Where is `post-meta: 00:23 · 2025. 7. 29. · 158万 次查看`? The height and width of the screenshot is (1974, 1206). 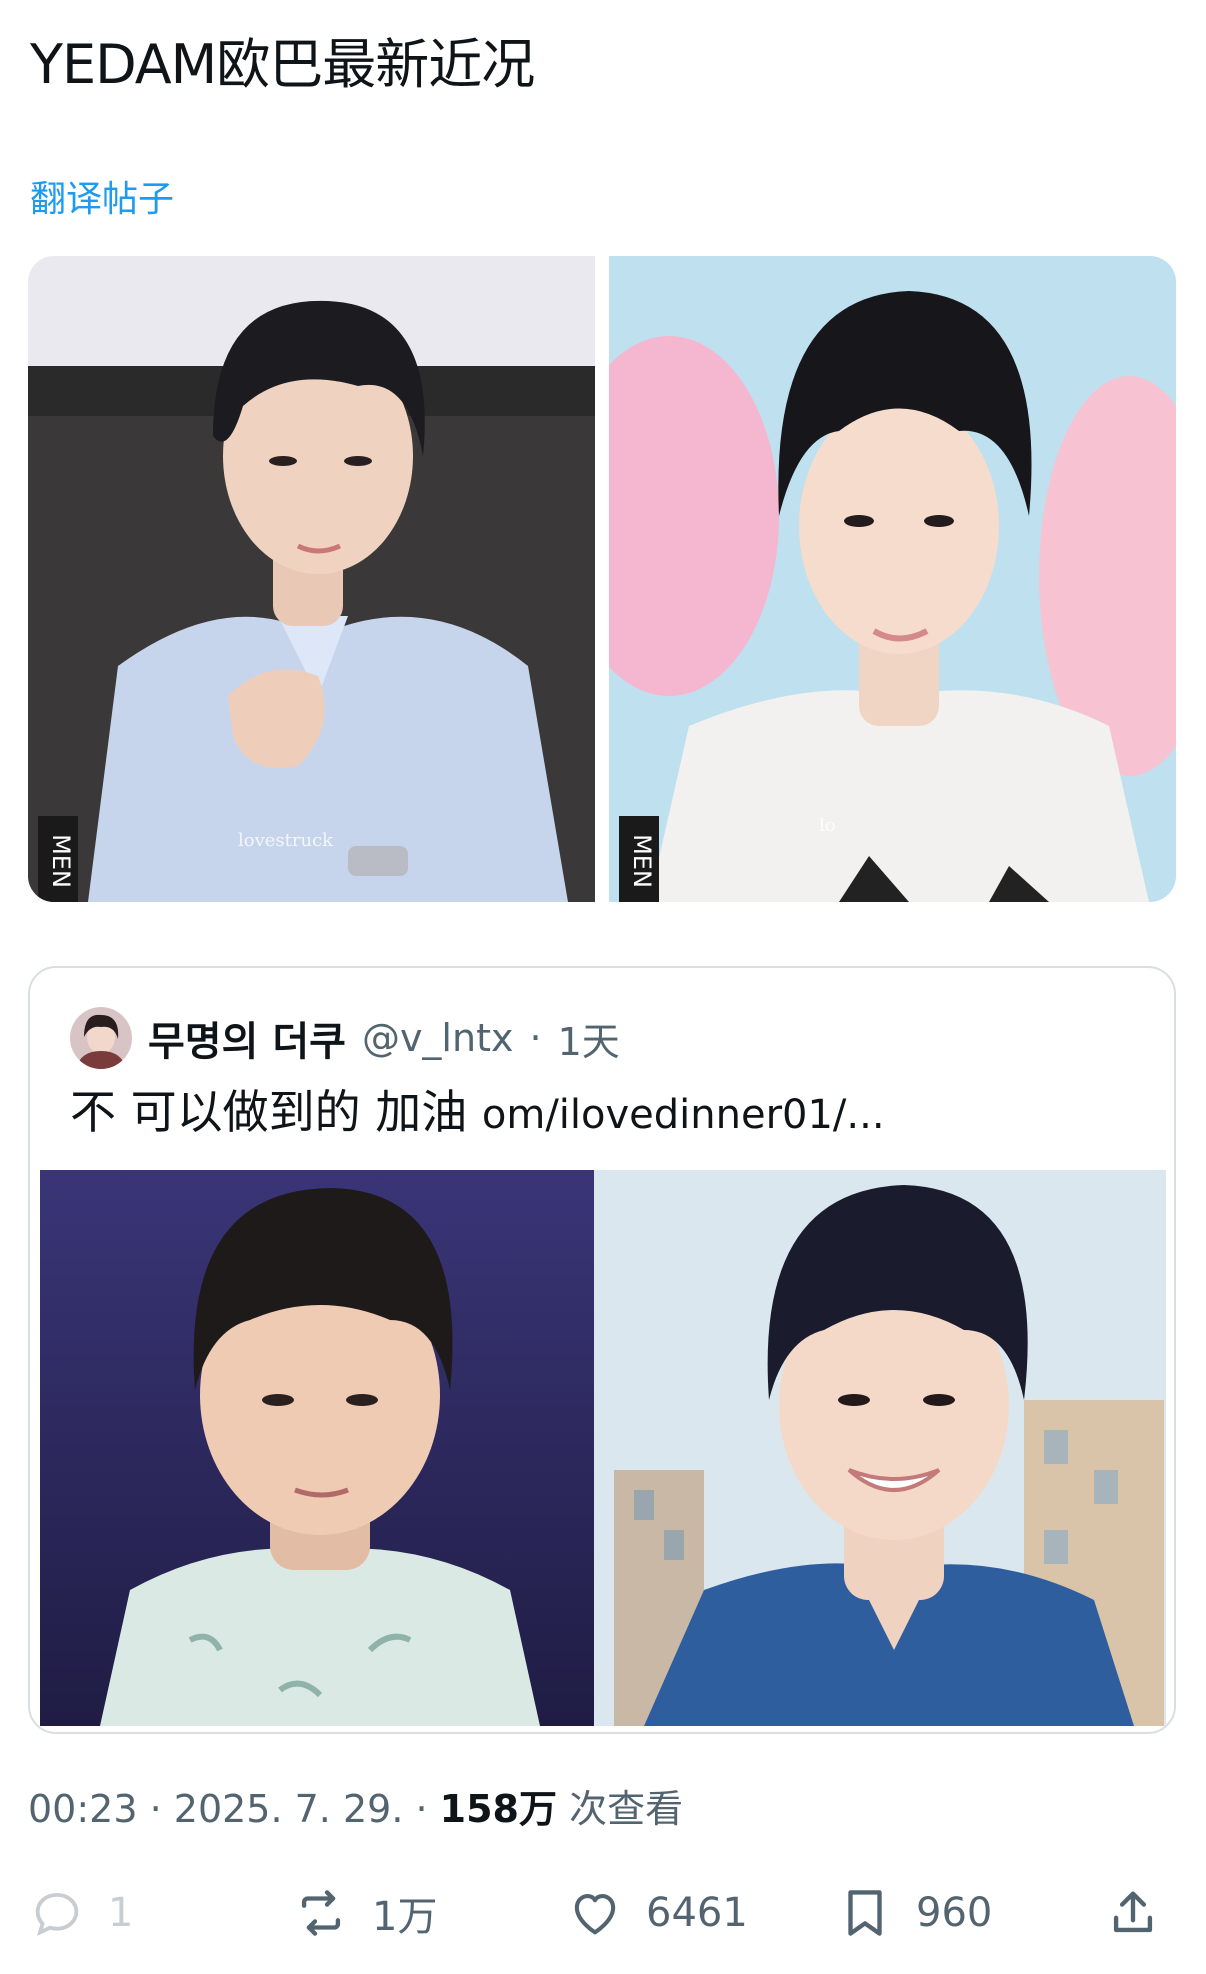 post-meta: 00:23 · 2025. 7. 29. · 158万 次查看 is located at coordinates (355, 1809).